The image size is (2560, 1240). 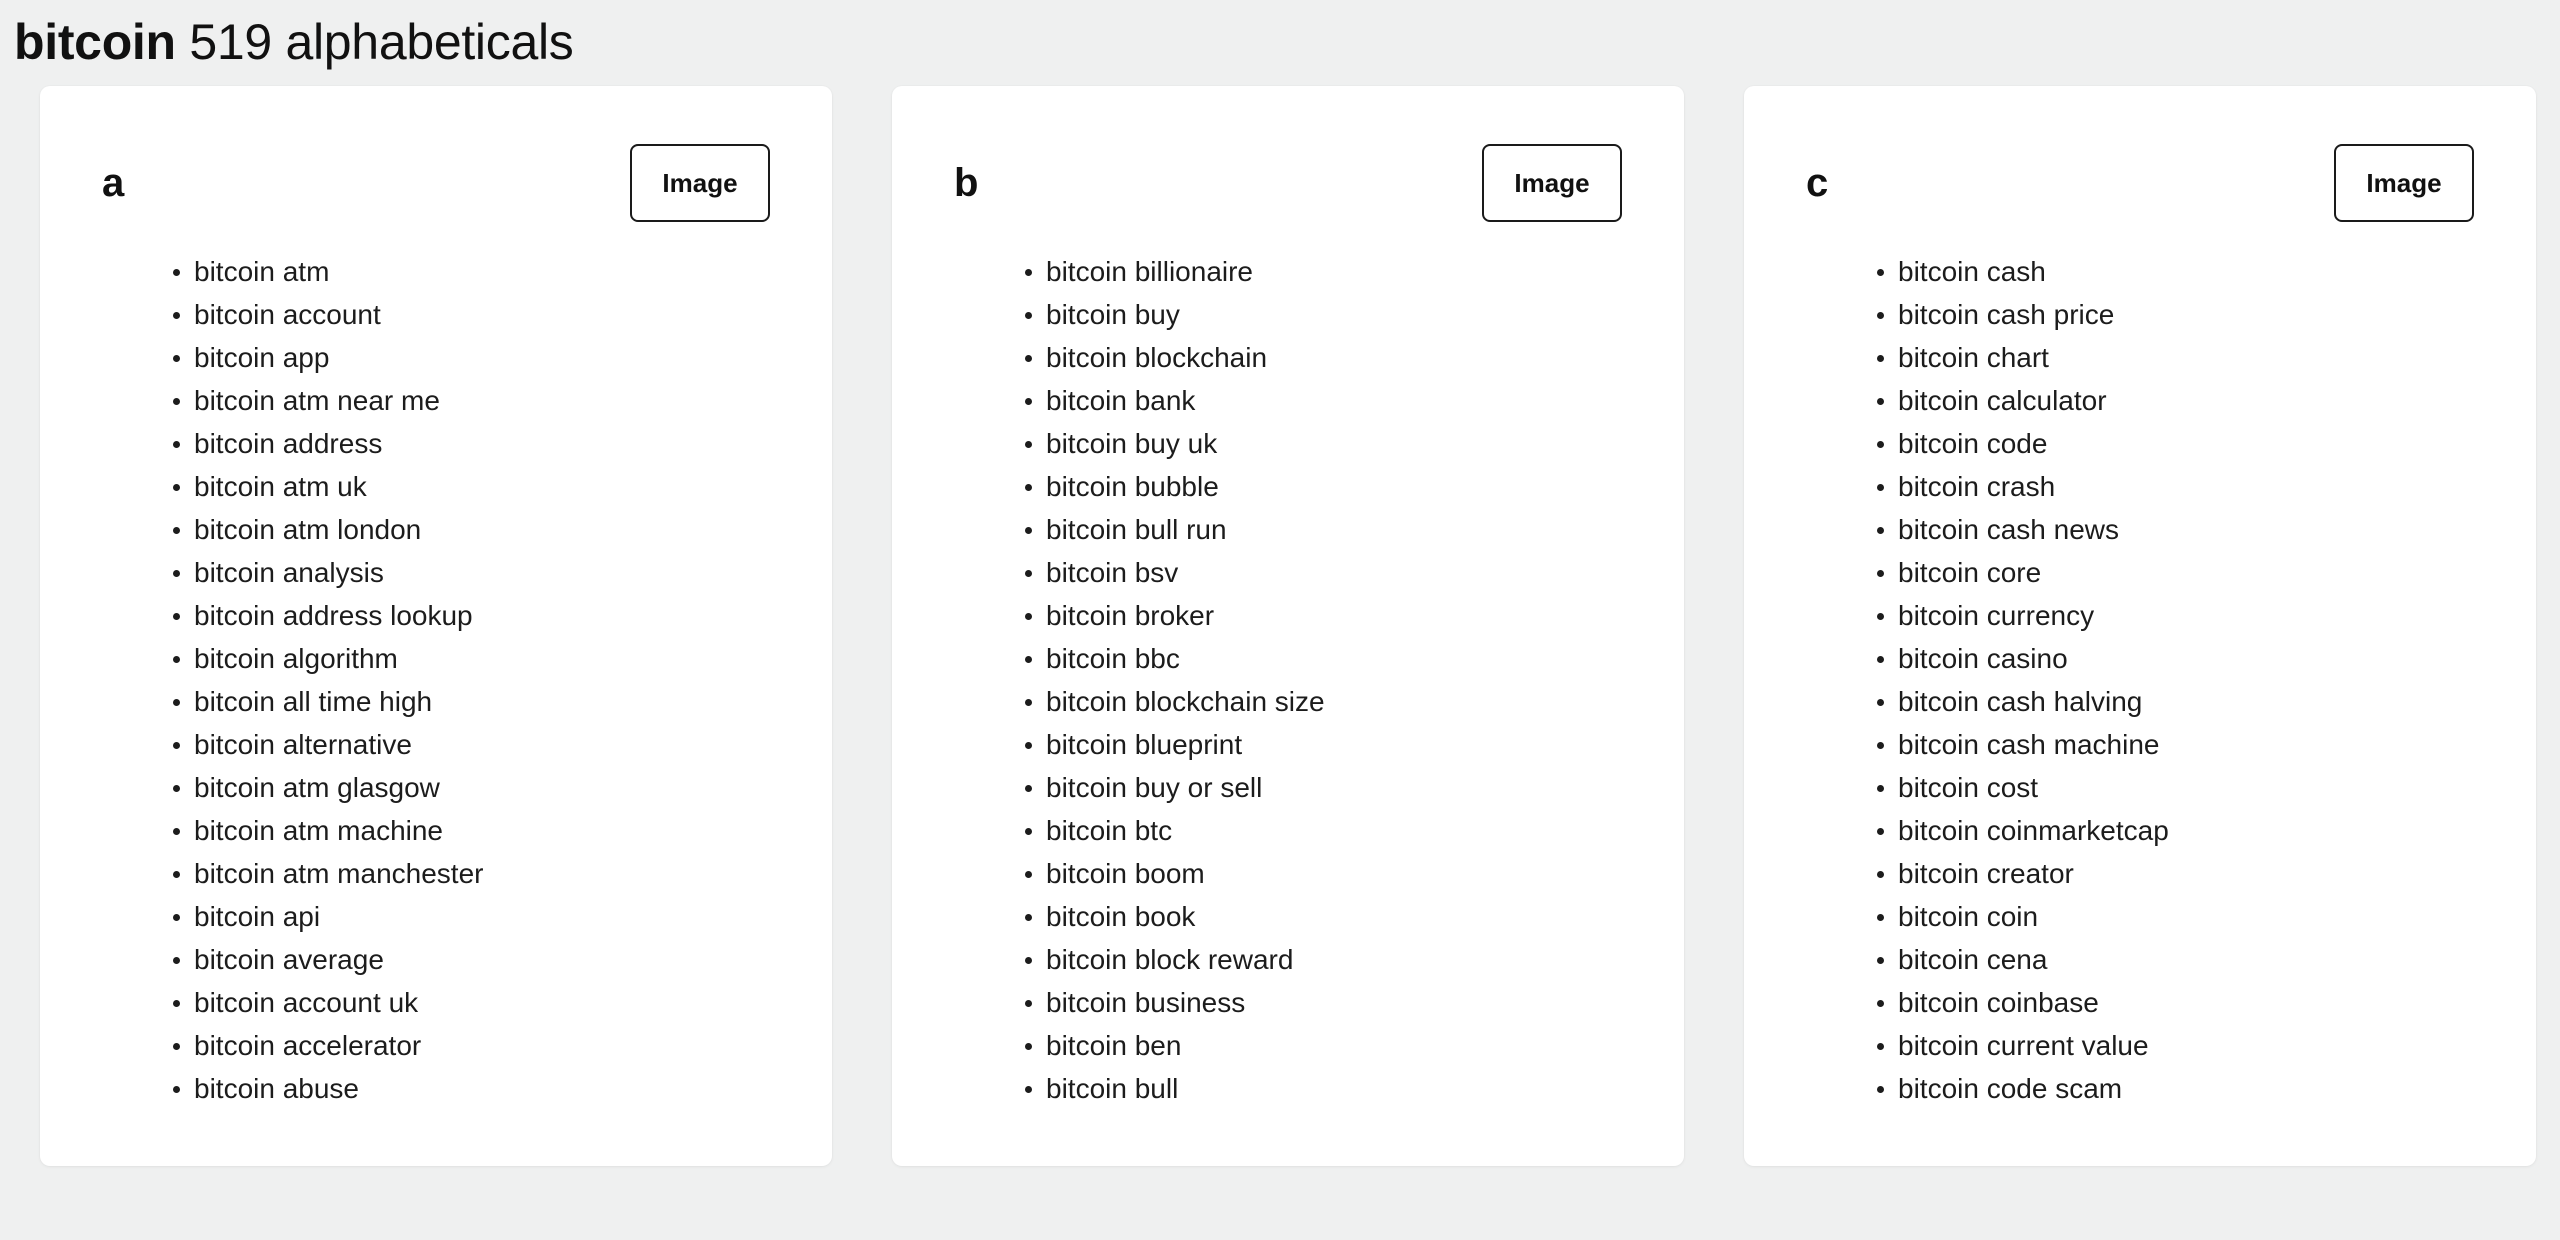 What do you see at coordinates (1287, 42) in the screenshot?
I see `page-title: bitcoin 519 alphabeticals` at bounding box center [1287, 42].